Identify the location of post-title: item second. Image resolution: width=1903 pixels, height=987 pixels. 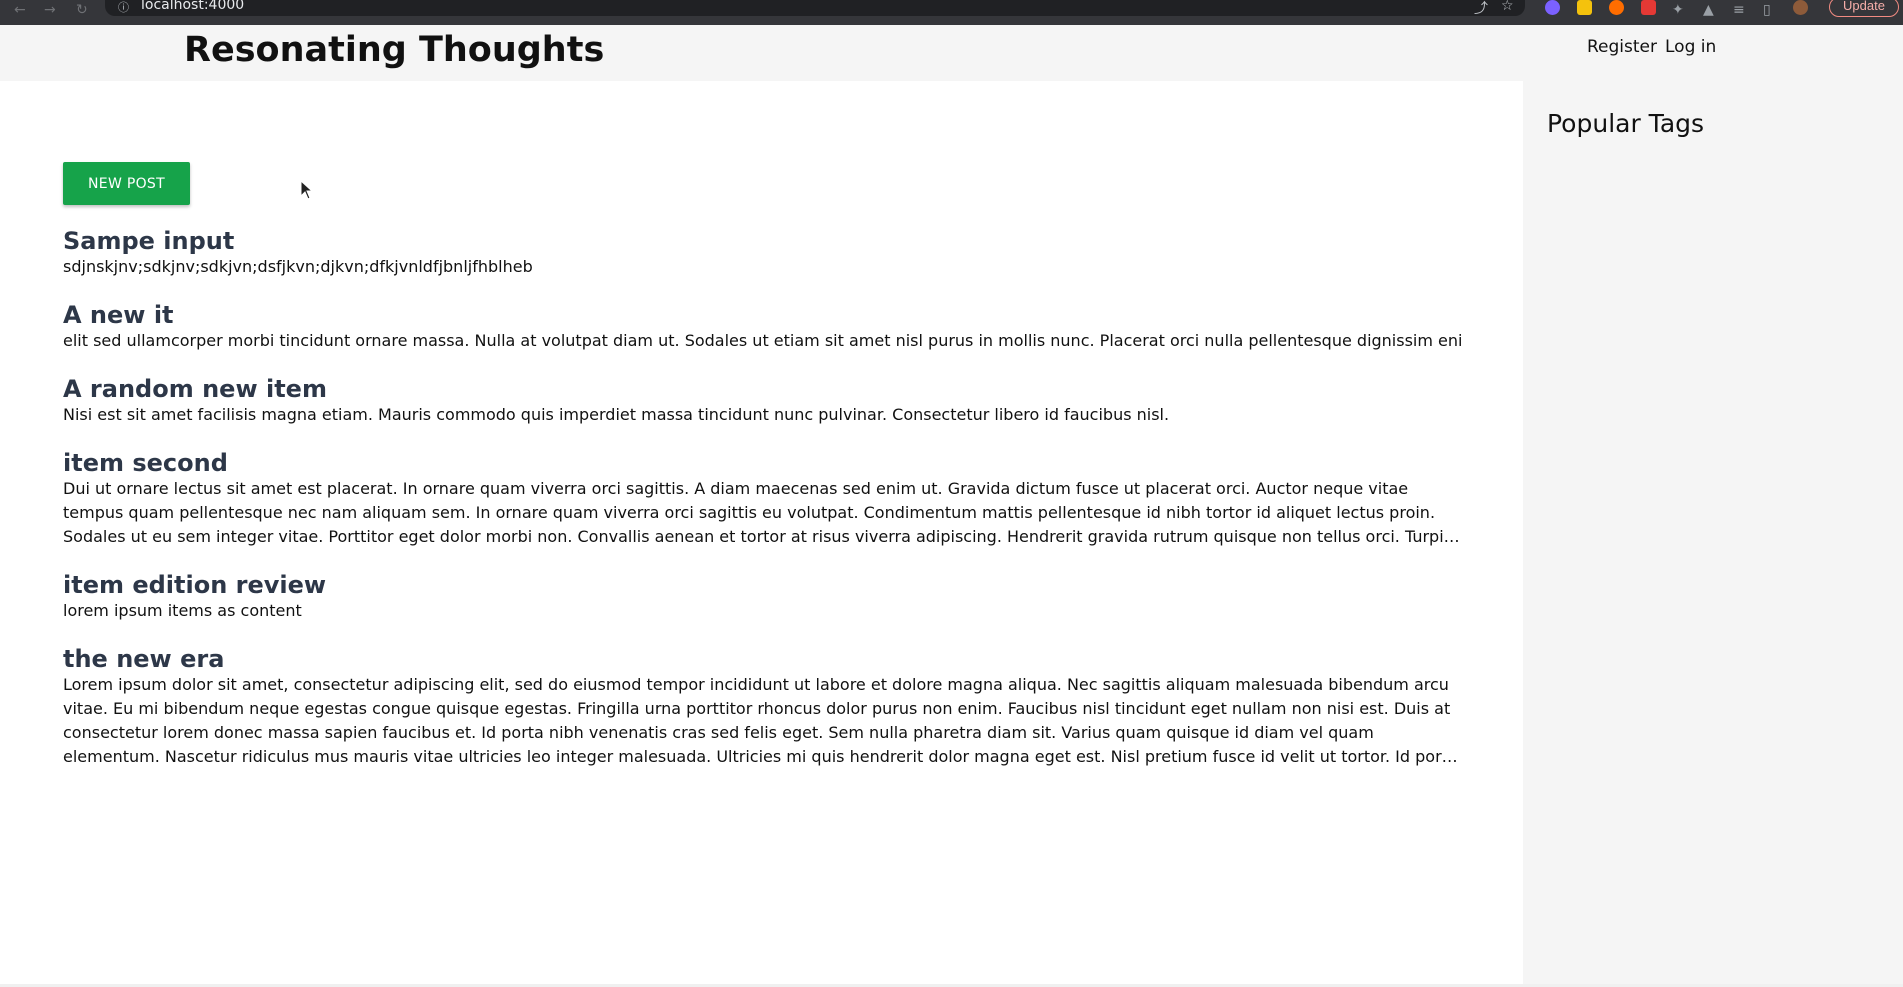
(763, 463).